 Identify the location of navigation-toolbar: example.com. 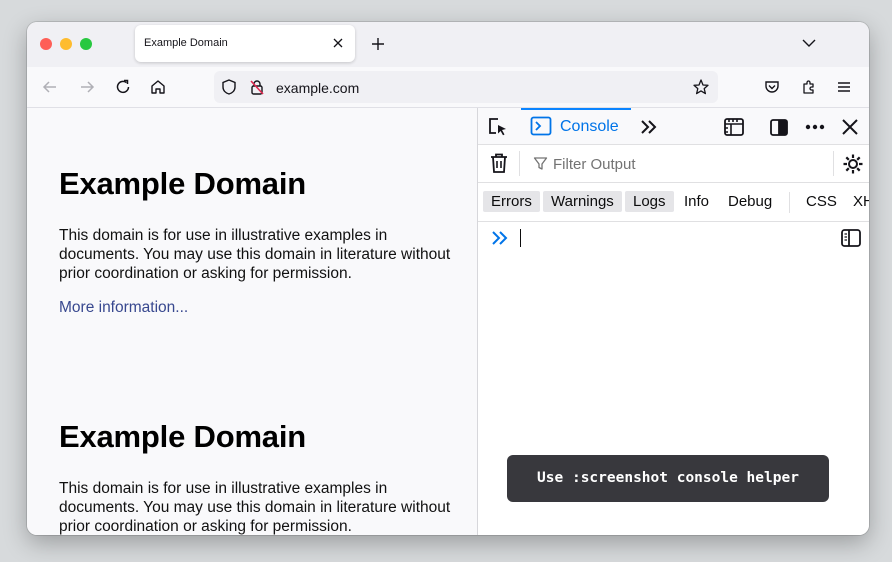
(448, 87).